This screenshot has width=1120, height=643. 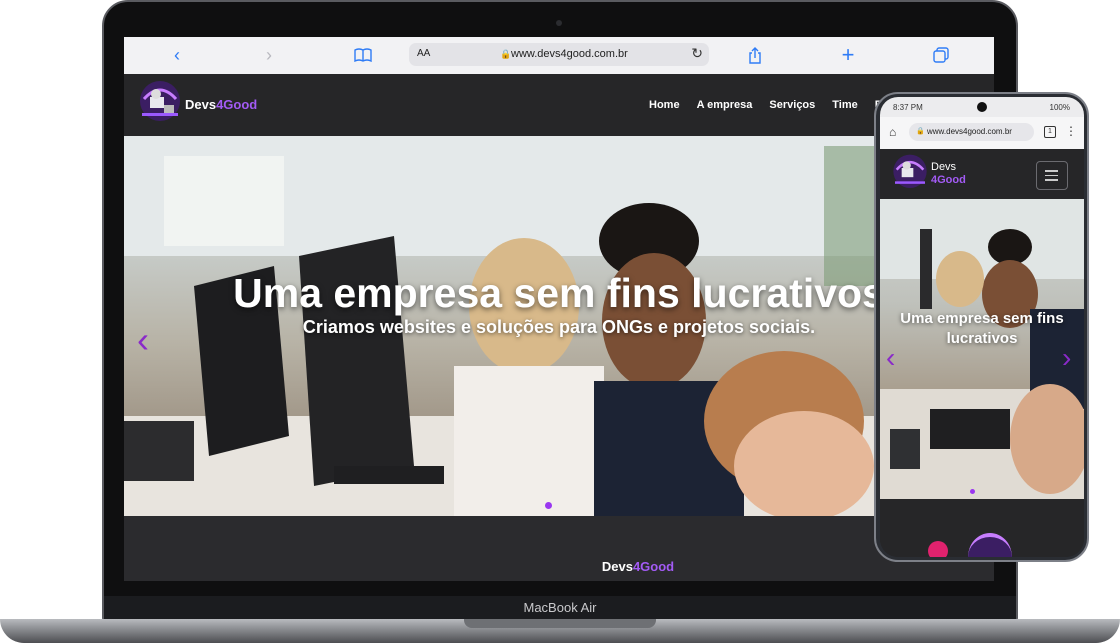 I want to click on nav-menu: Home A empresa Serviços Time B, so click(x=766, y=105).